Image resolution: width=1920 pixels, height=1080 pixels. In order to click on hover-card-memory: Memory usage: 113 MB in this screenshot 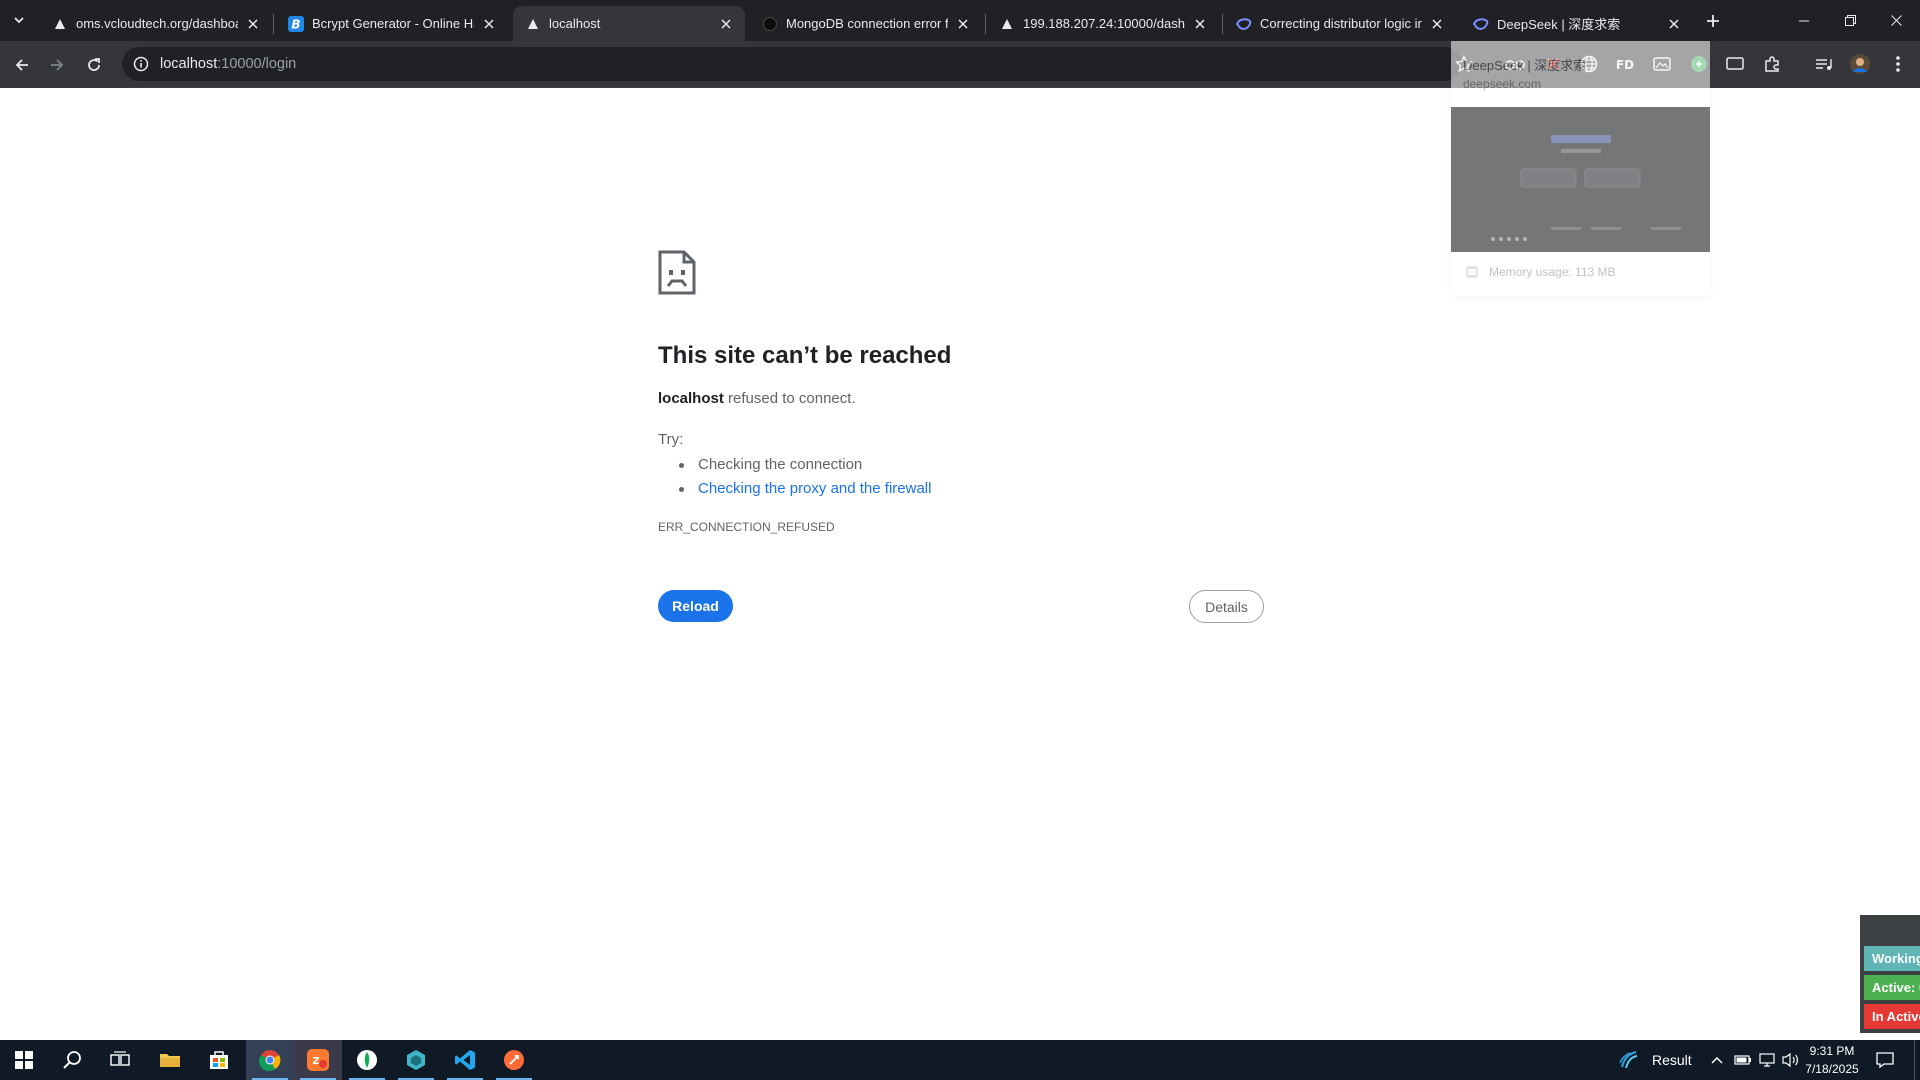, I will do `click(1552, 272)`.